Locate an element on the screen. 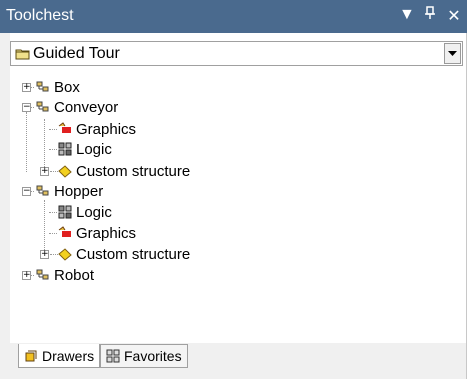 The image size is (467, 379). drawers-icon is located at coordinates (31, 356).